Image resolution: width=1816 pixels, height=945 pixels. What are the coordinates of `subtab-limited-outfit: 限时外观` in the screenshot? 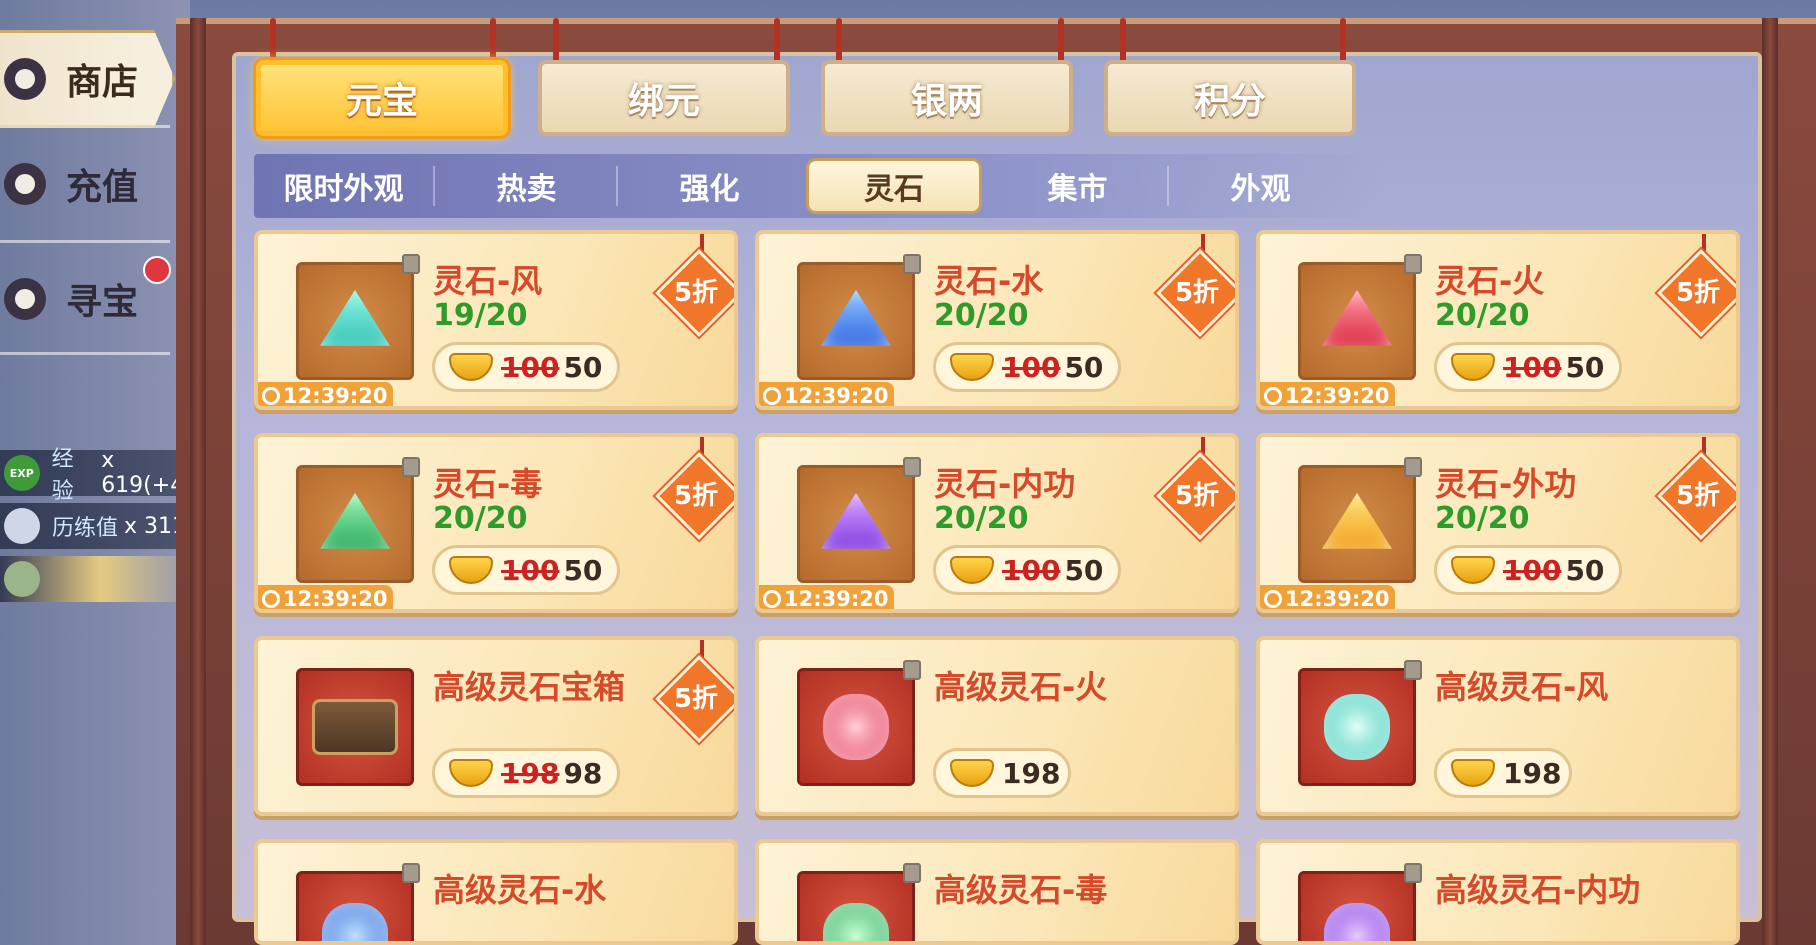 It's located at (343, 186).